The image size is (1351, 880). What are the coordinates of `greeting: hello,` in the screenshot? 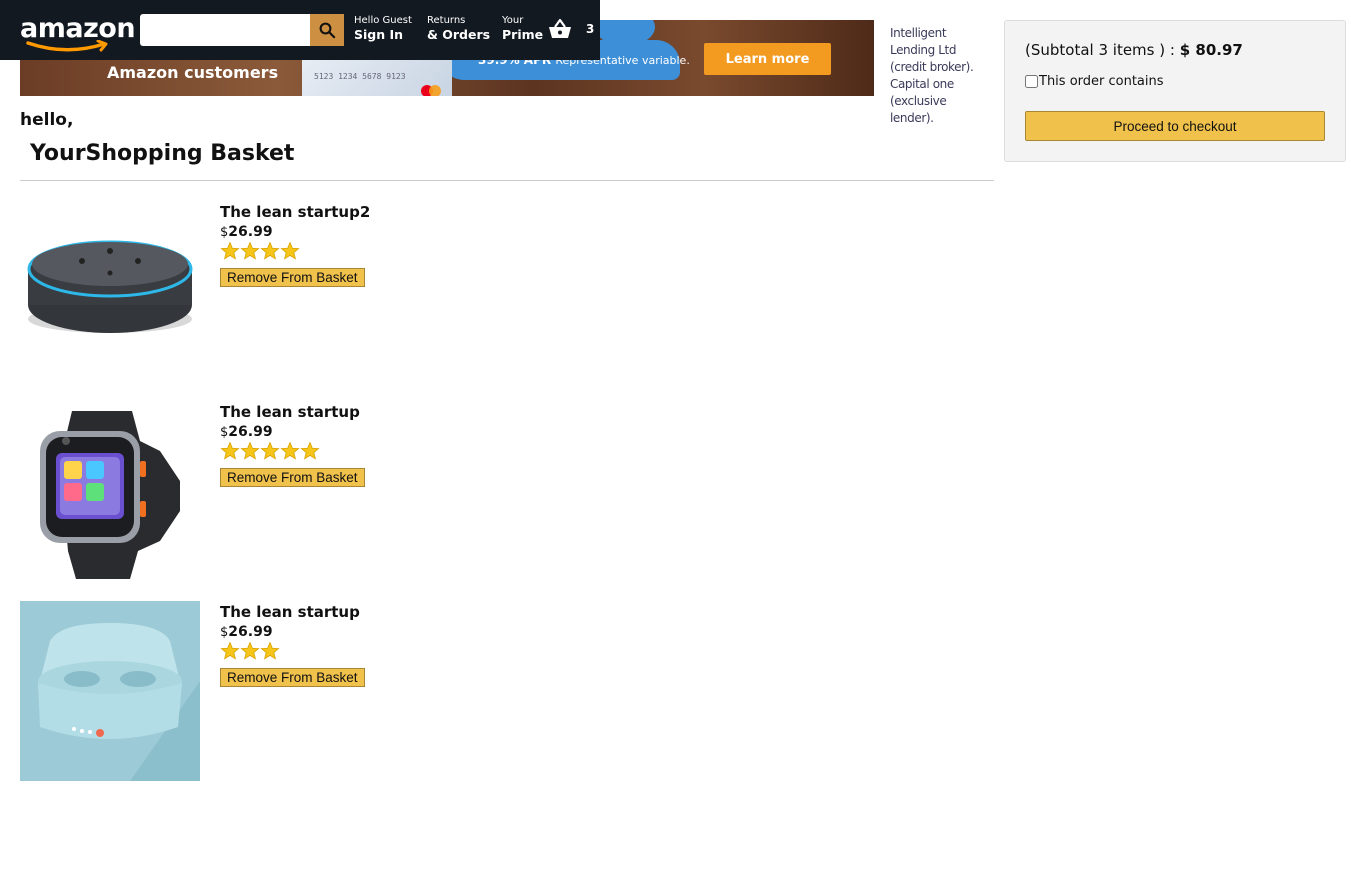 It's located at (47, 120).